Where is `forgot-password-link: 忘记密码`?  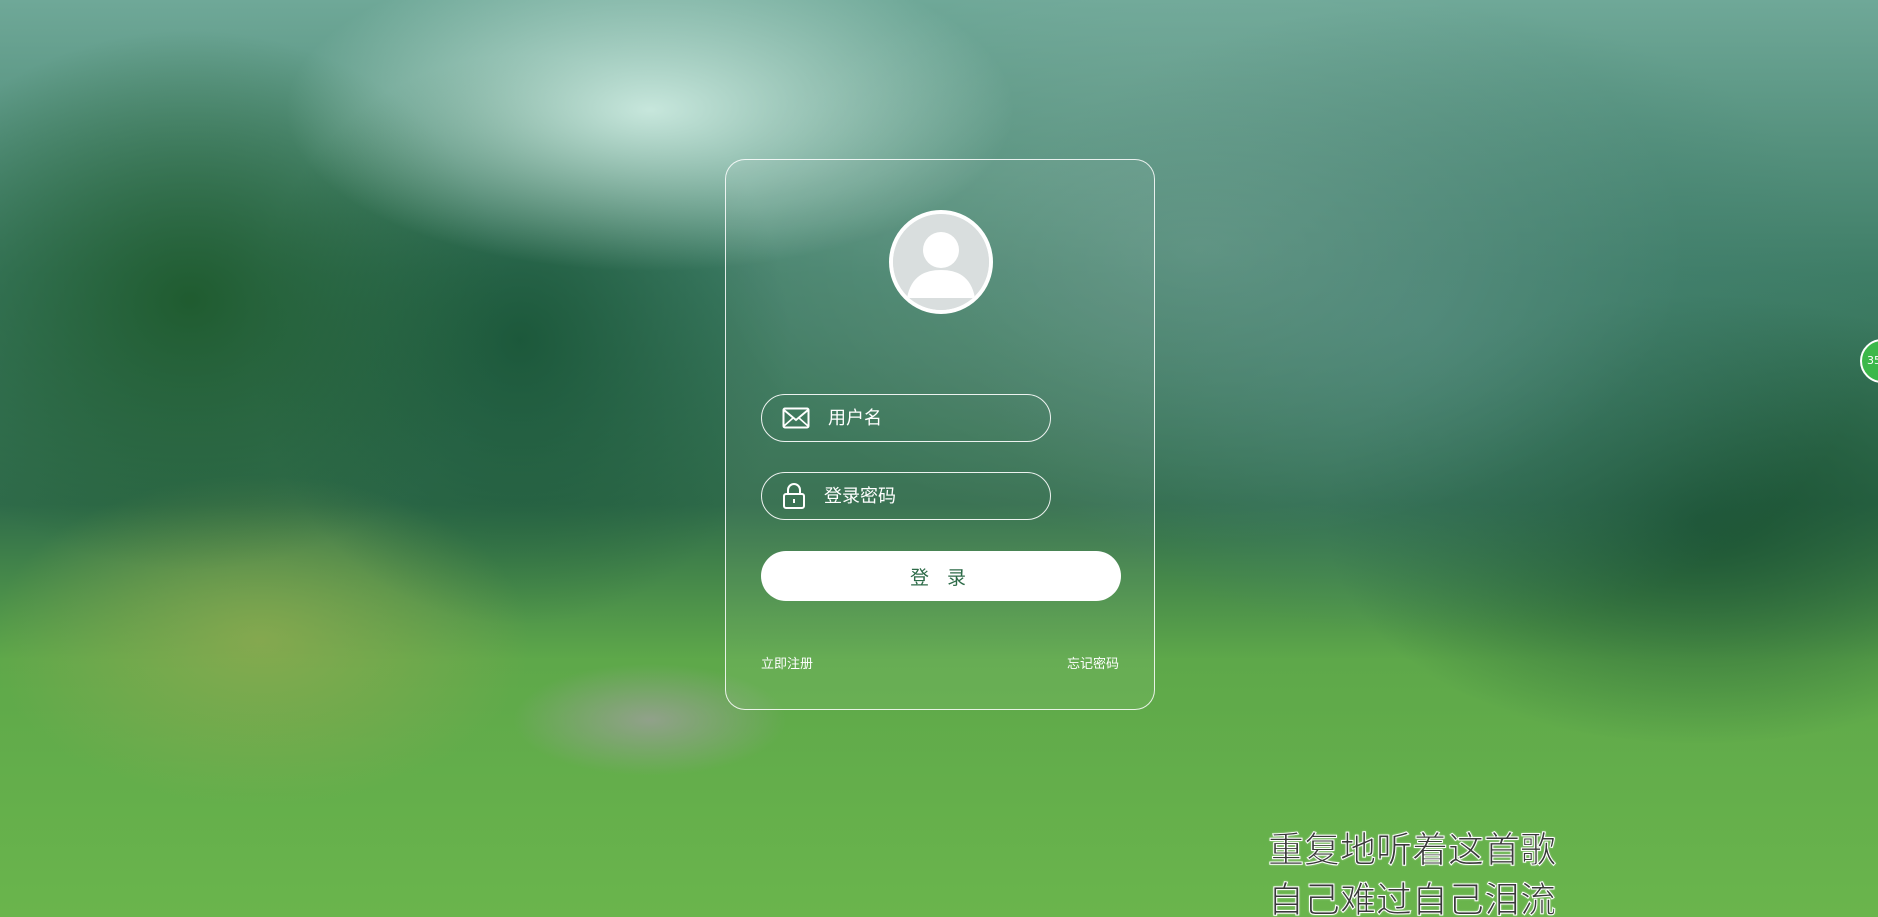
forgot-password-link: 忘记密码 is located at coordinates (1093, 662).